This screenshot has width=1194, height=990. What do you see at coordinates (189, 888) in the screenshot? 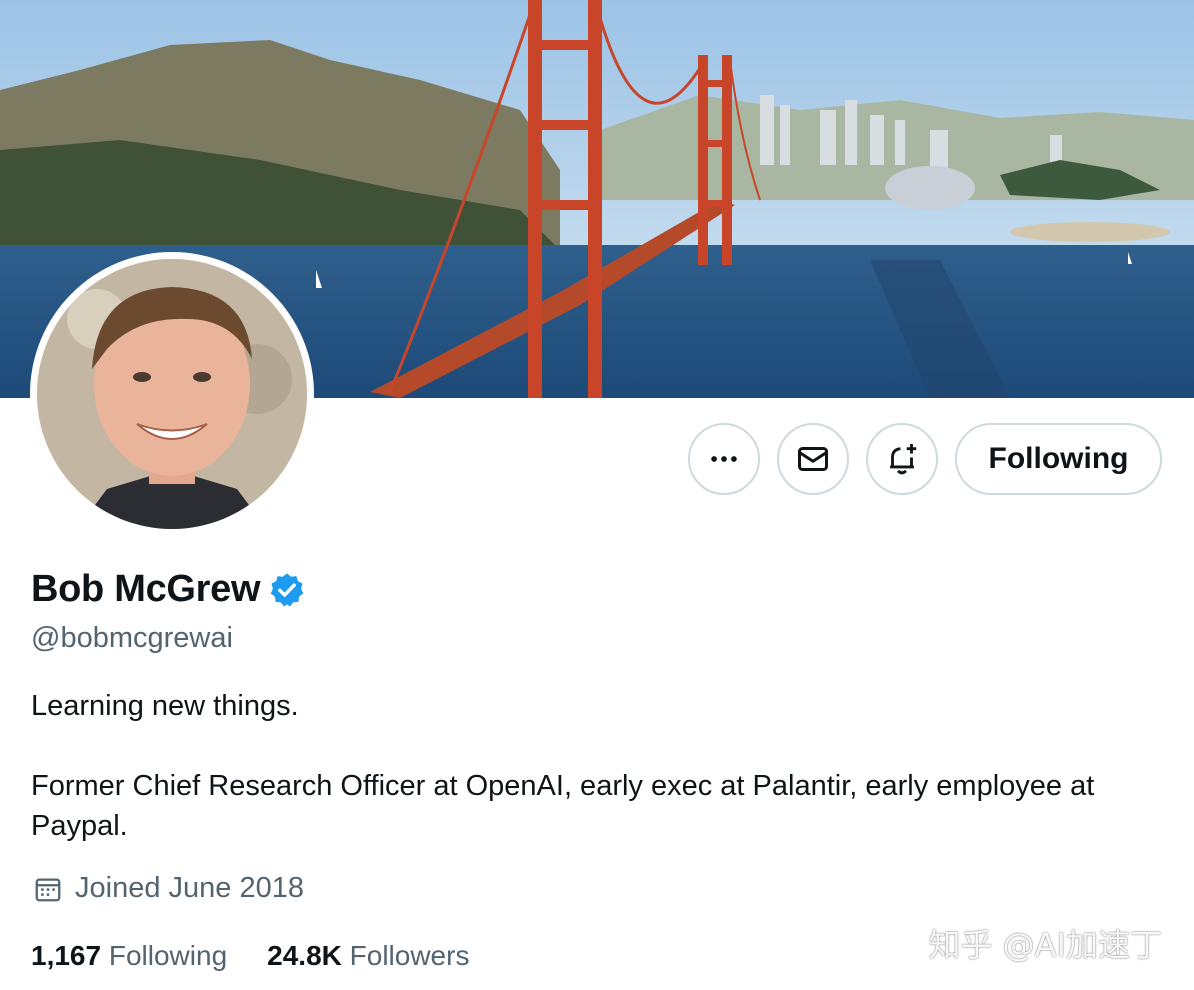
I see `joined-text: Joined June 2018` at bounding box center [189, 888].